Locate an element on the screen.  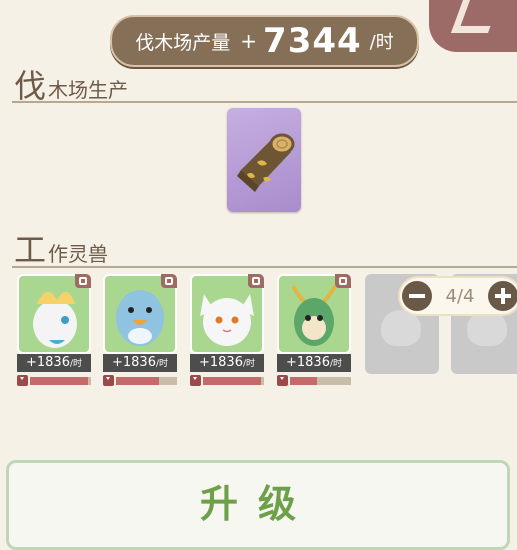
corner-menu-tab is located at coordinates (473, 26).